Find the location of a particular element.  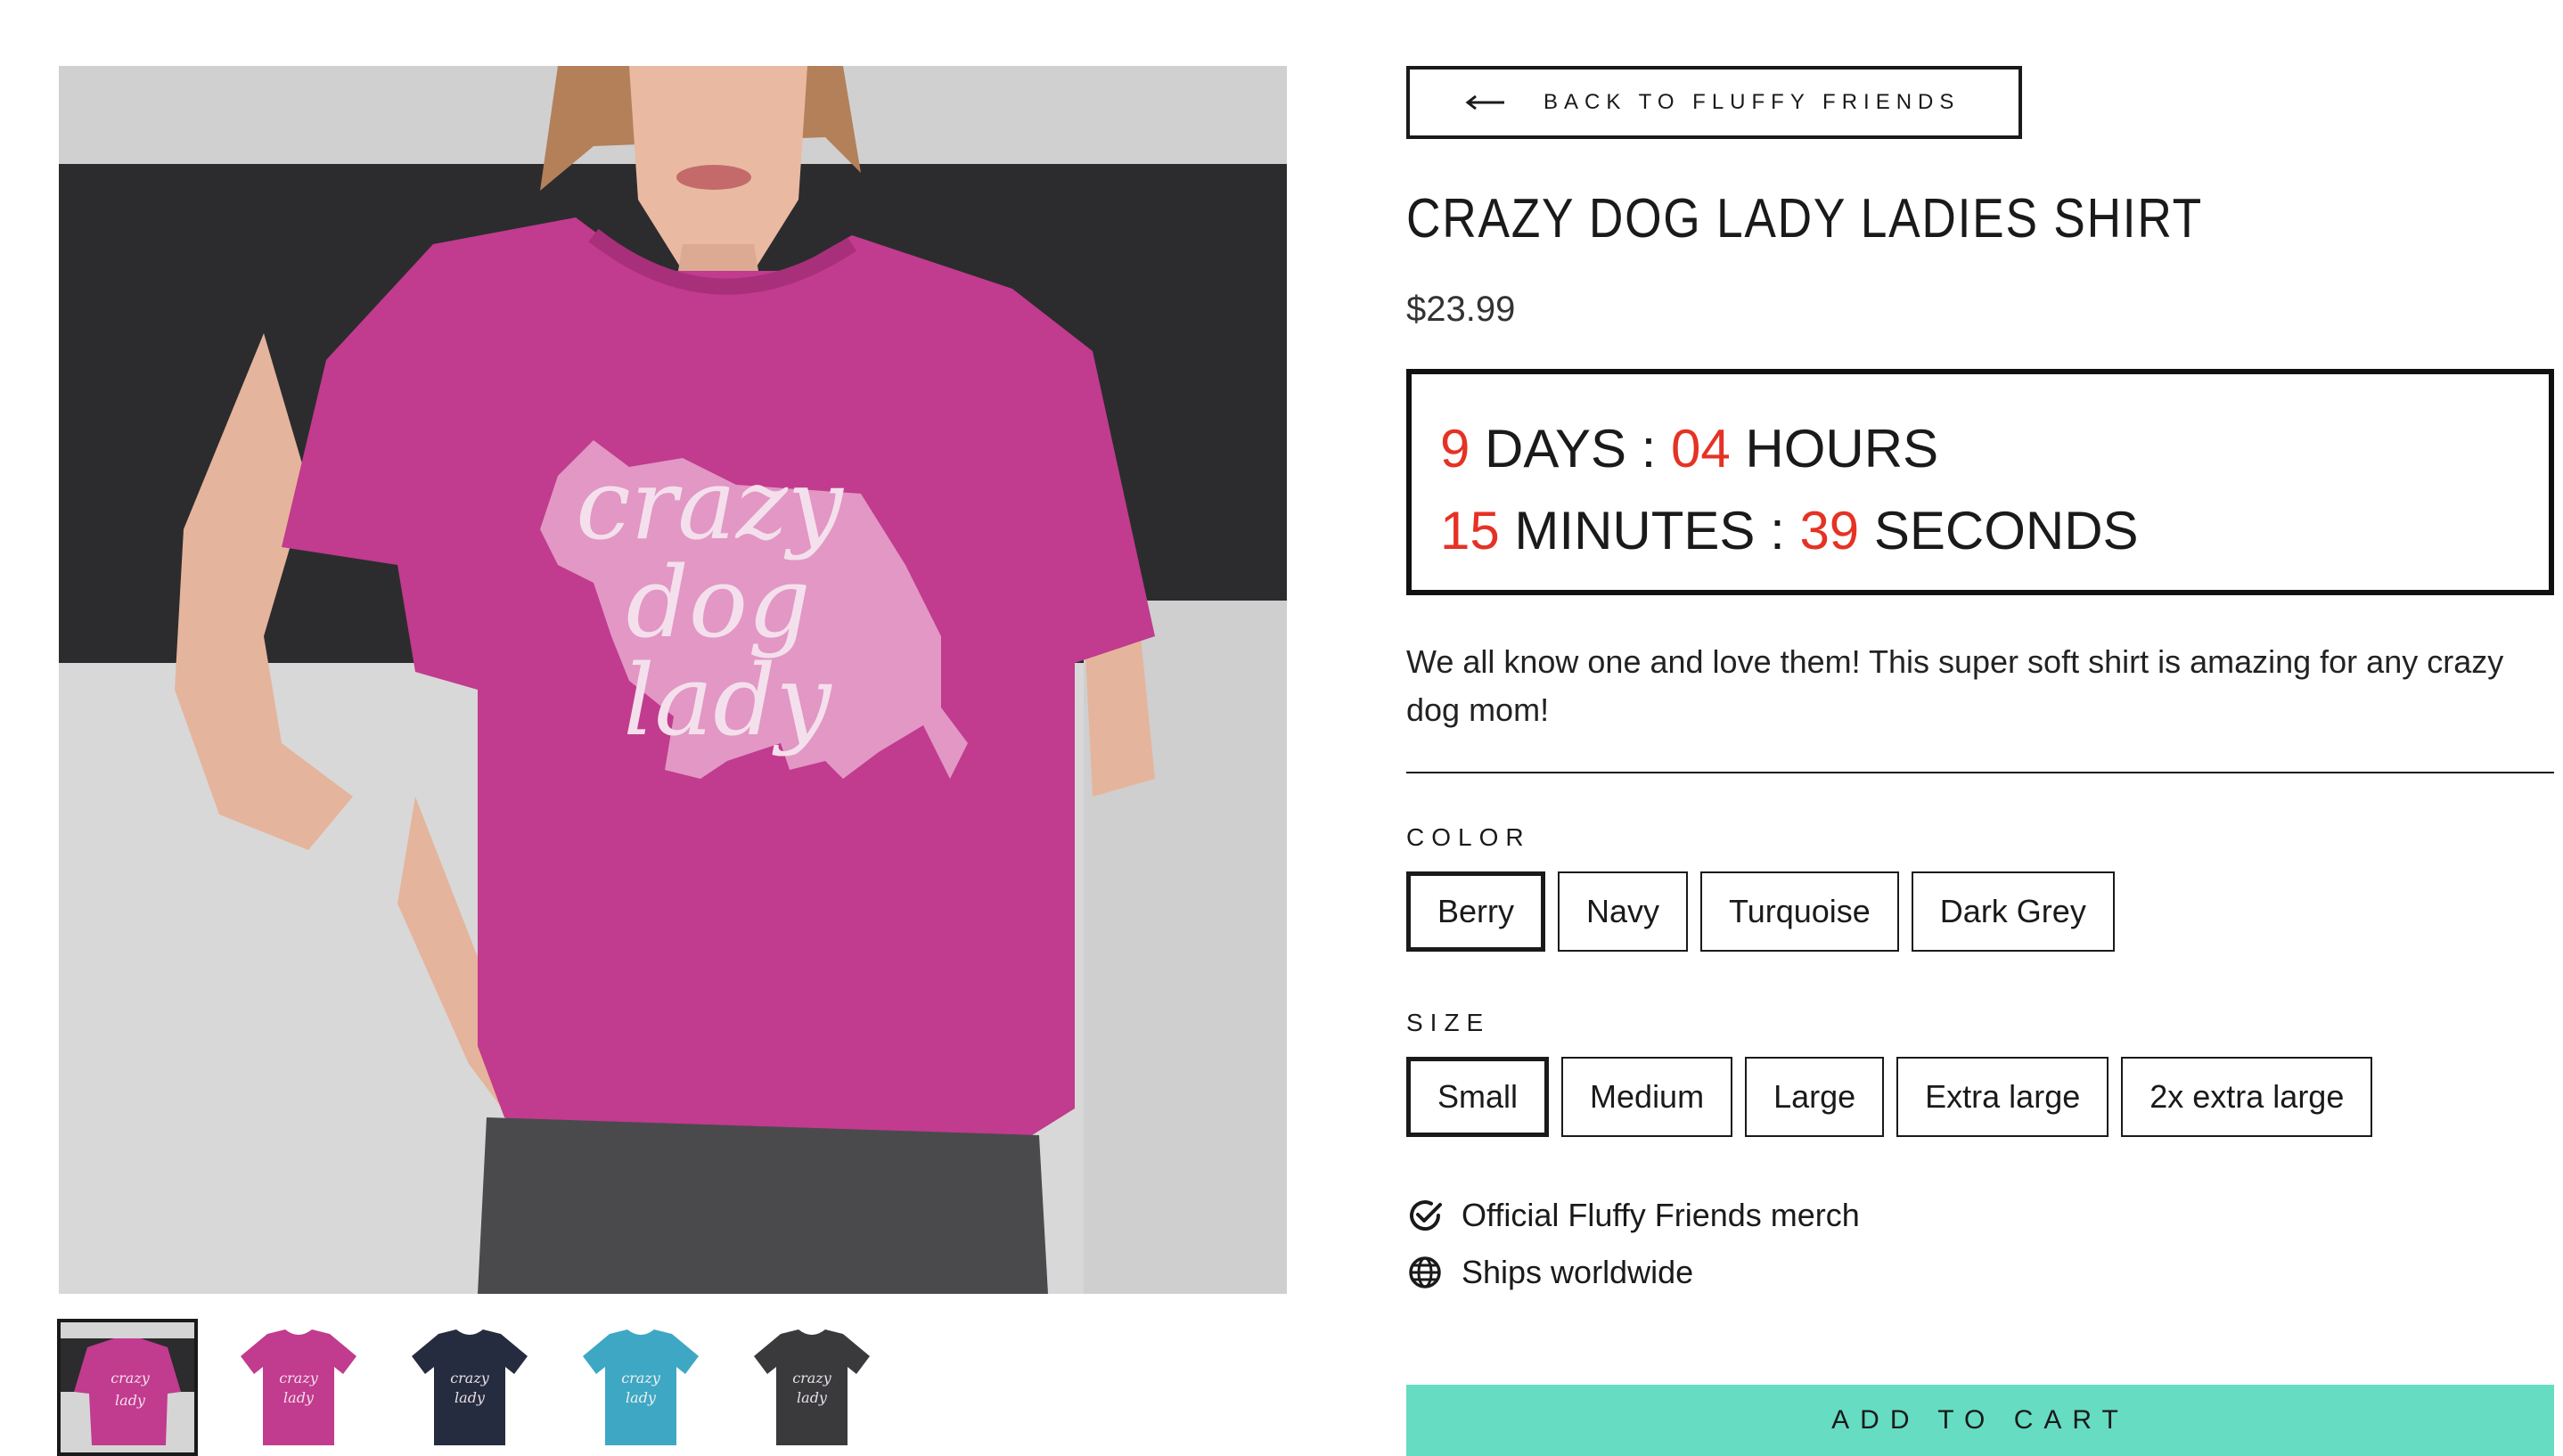

thumbnail-lifestyle-image: crazy lady is located at coordinates (127, 1387).